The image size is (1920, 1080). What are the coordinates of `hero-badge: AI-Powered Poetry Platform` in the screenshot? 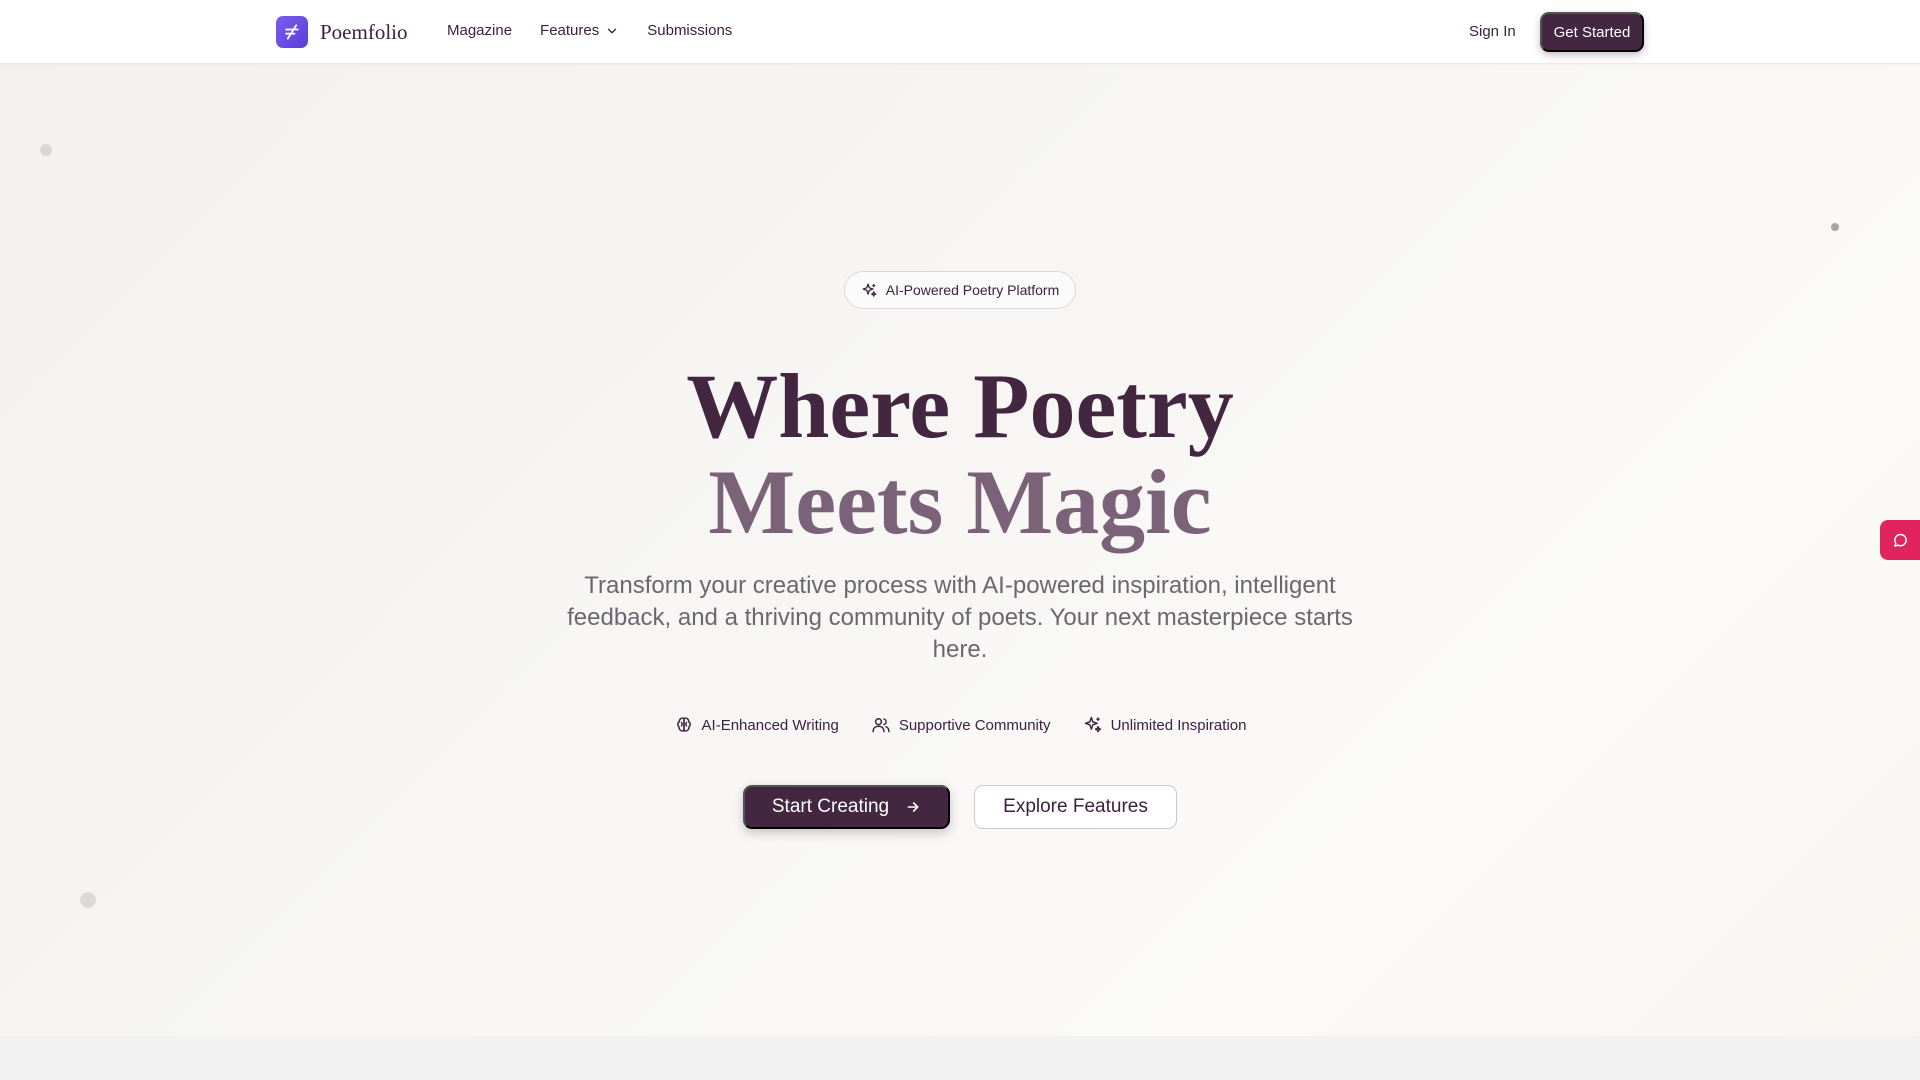 It's located at (960, 290).